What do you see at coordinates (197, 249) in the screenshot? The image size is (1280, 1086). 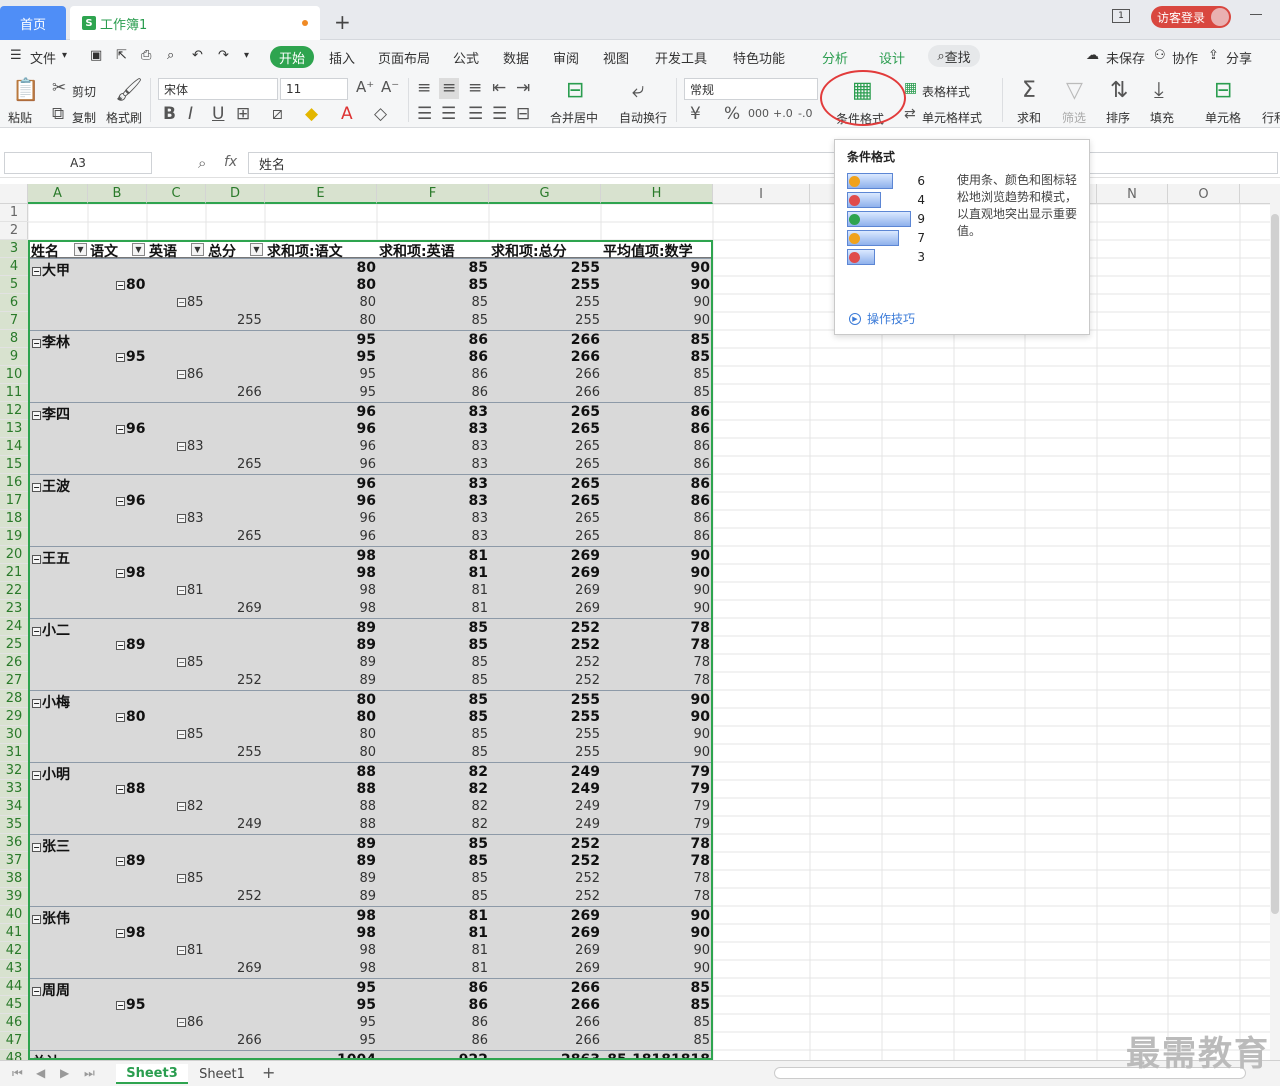 I see `english-filter-dropdown-icon: ▼` at bounding box center [197, 249].